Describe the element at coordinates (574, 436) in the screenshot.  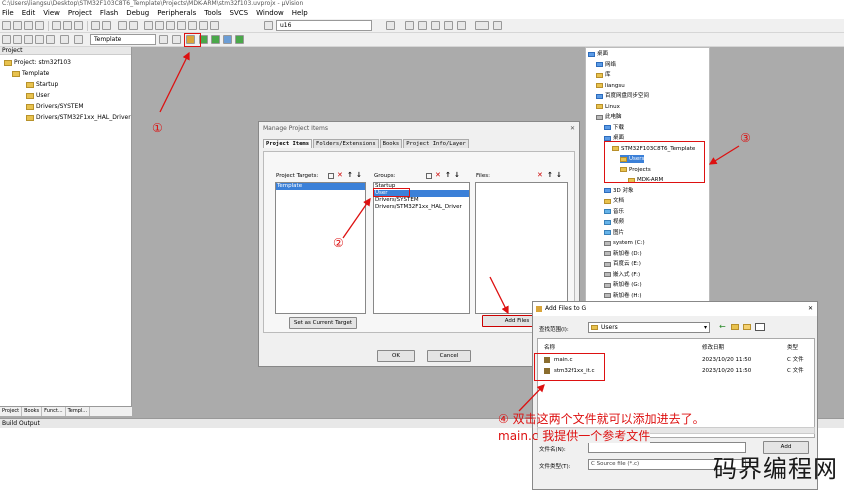
I see `annotation-4-line2: main.c 我提供一个参考文件` at that location.